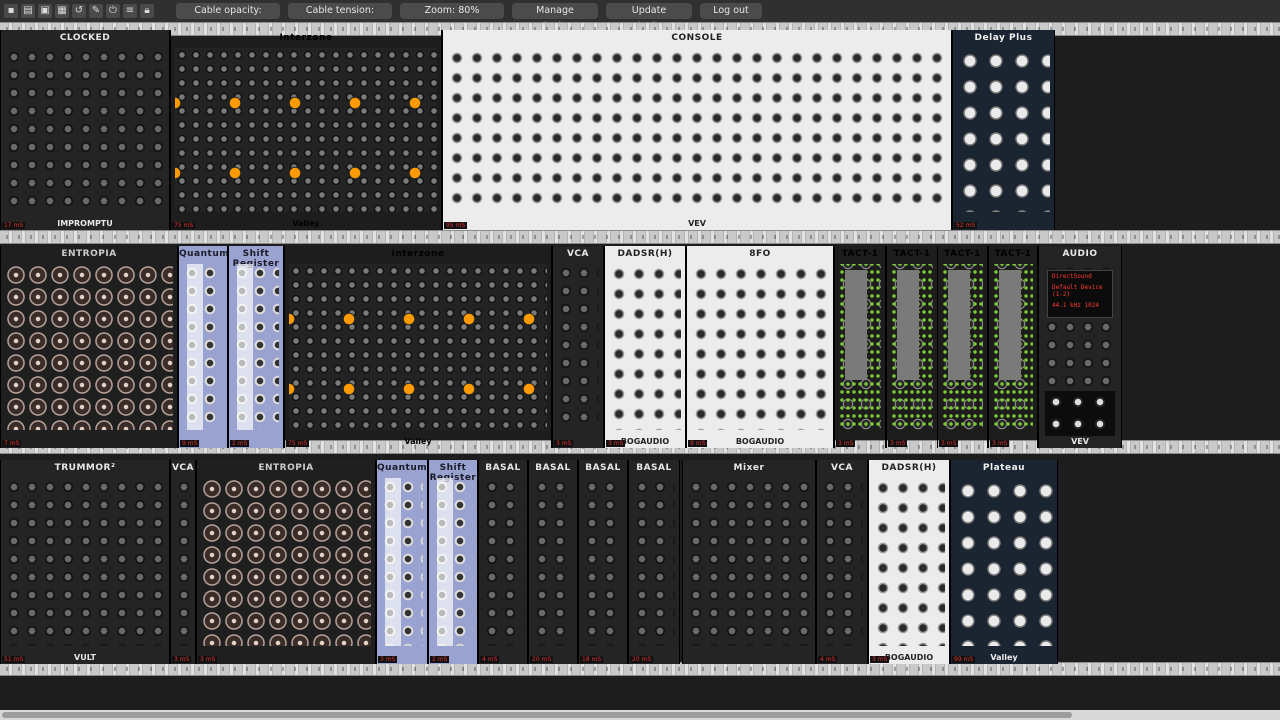 This screenshot has height=720, width=1280. What do you see at coordinates (85, 38) in the screenshot?
I see `module-title: CLOCKED` at bounding box center [85, 38].